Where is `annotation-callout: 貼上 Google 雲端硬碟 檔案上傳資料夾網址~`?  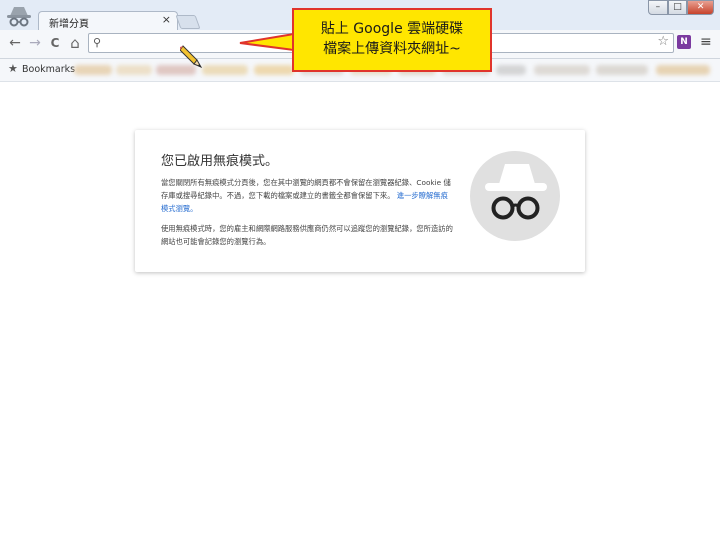
annotation-callout: 貼上 Google 雲端硬碟 檔案上傳資料夾網址~ is located at coordinates (392, 40).